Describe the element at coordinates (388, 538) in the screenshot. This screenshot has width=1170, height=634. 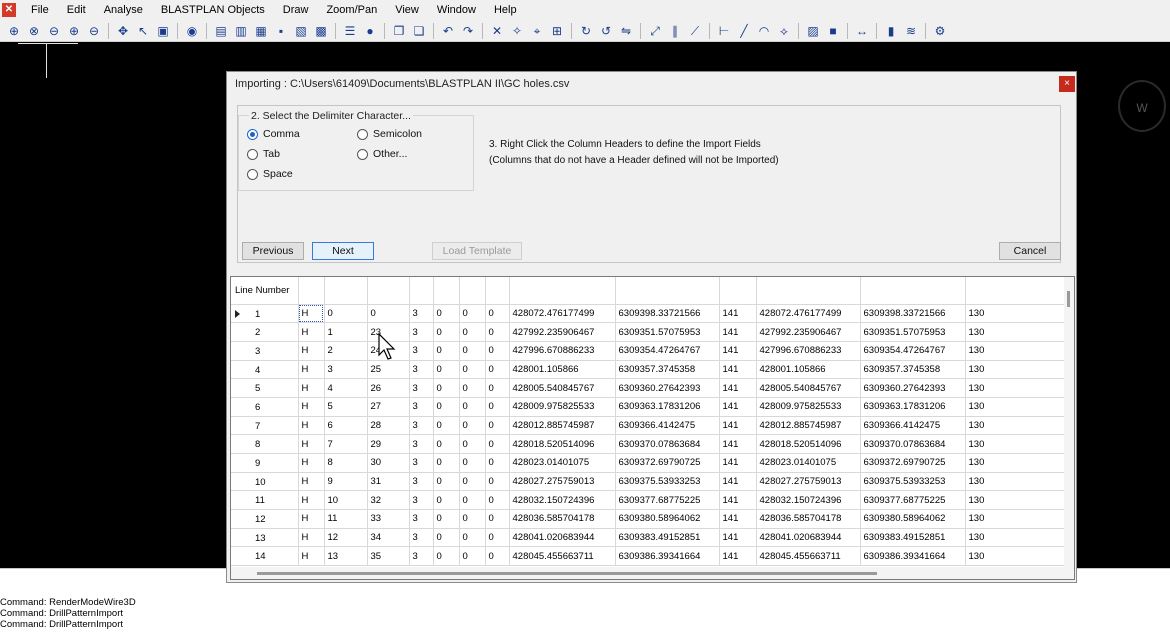
I see `table-cell: 34` at that location.